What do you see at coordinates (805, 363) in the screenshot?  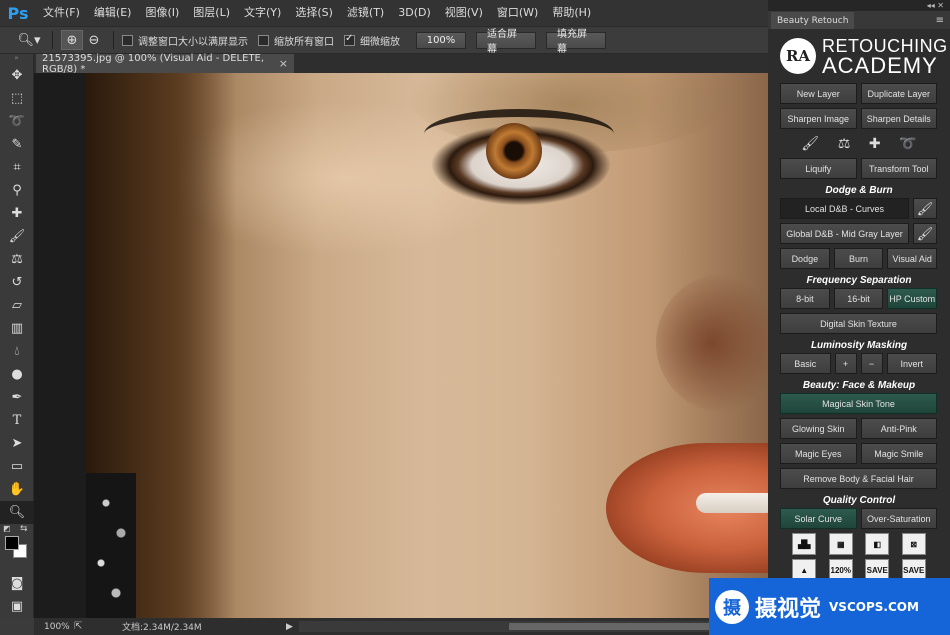 I see `basic-button: Basic` at bounding box center [805, 363].